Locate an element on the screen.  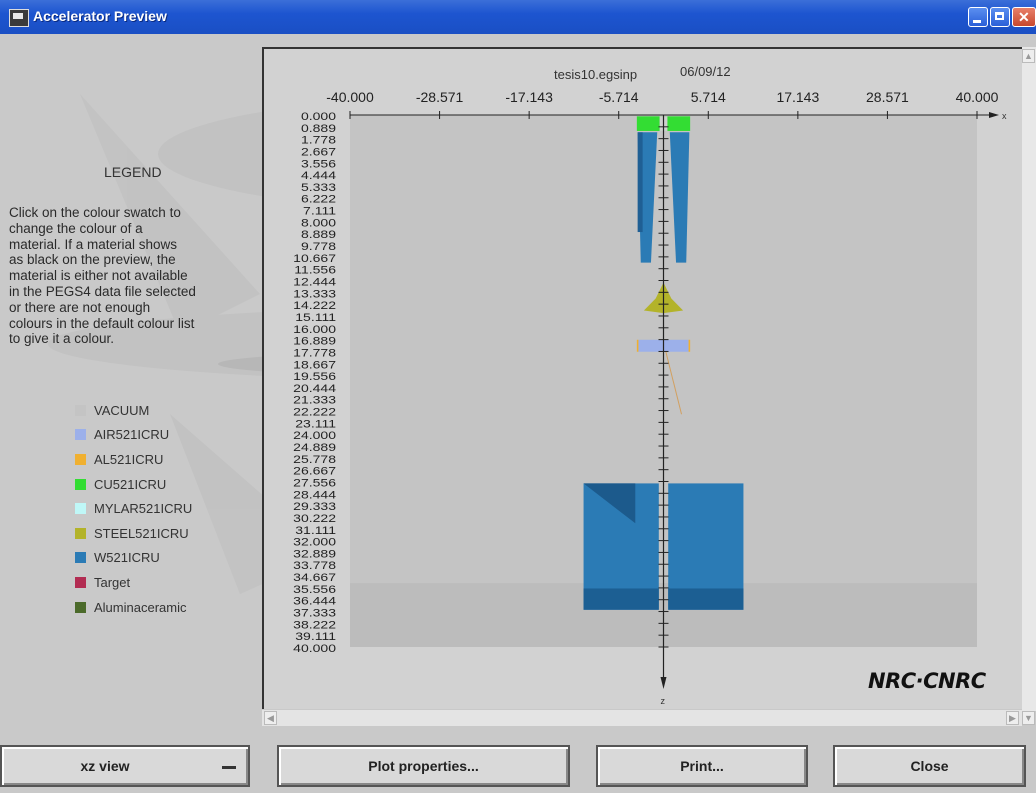
minimize-button is located at coordinates (978, 17).